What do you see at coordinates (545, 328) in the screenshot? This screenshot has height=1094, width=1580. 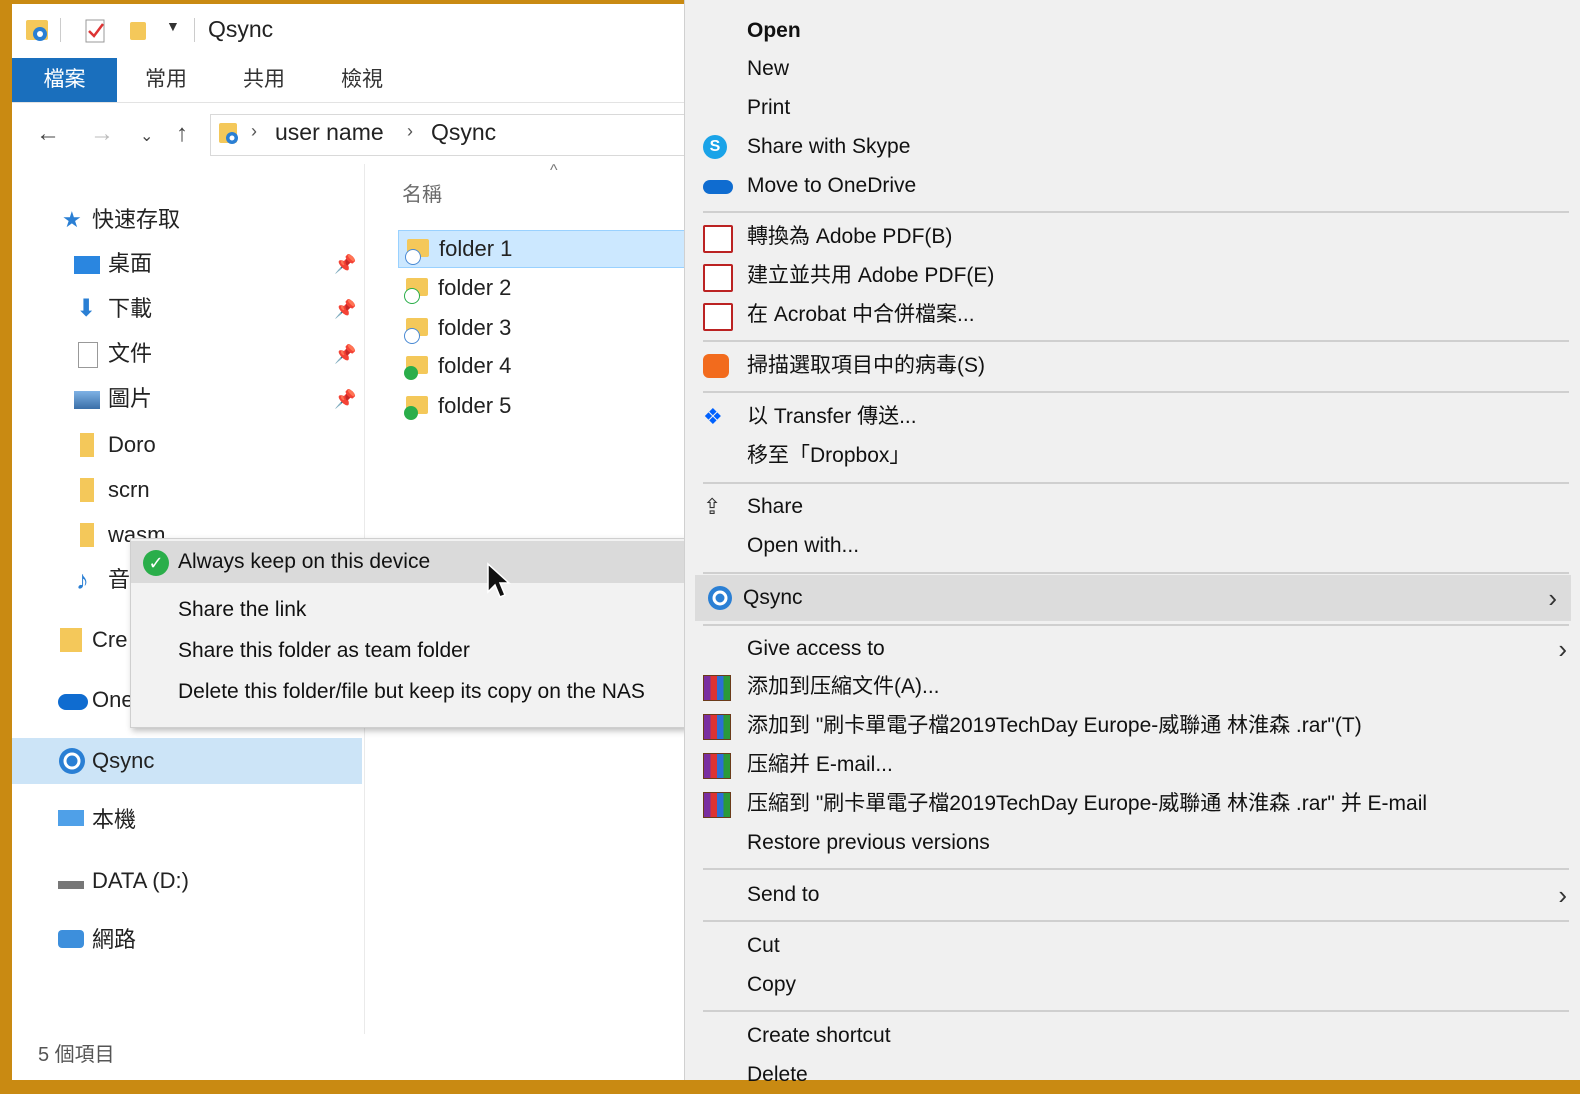 I see `file-row: folder 3` at bounding box center [545, 328].